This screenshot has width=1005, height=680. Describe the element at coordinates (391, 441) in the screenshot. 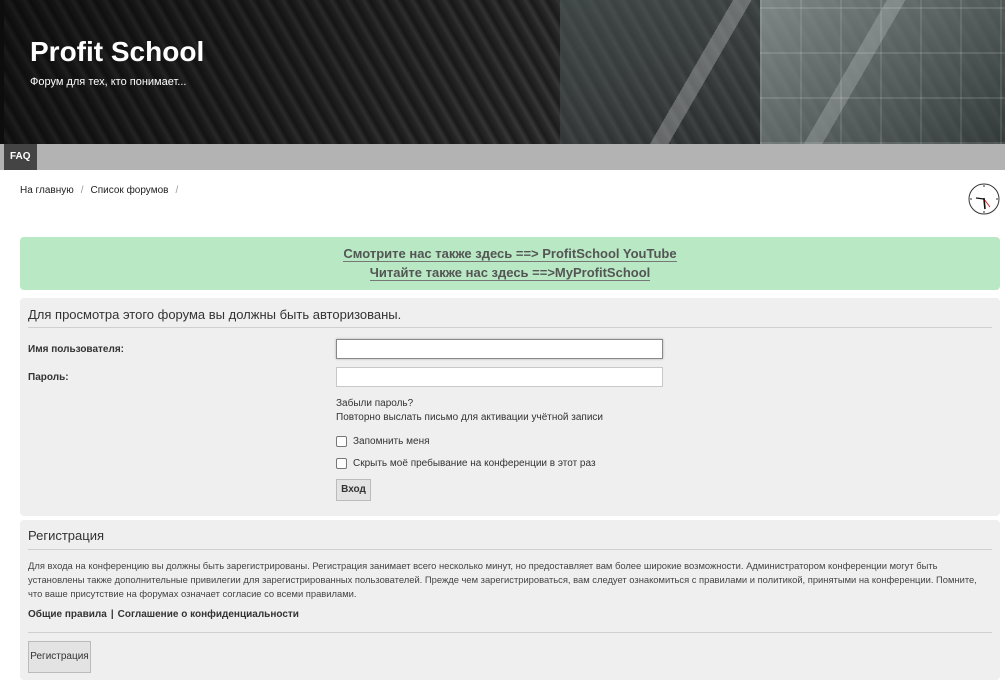

I see `remember-me-label: Запомнить меня` at that location.